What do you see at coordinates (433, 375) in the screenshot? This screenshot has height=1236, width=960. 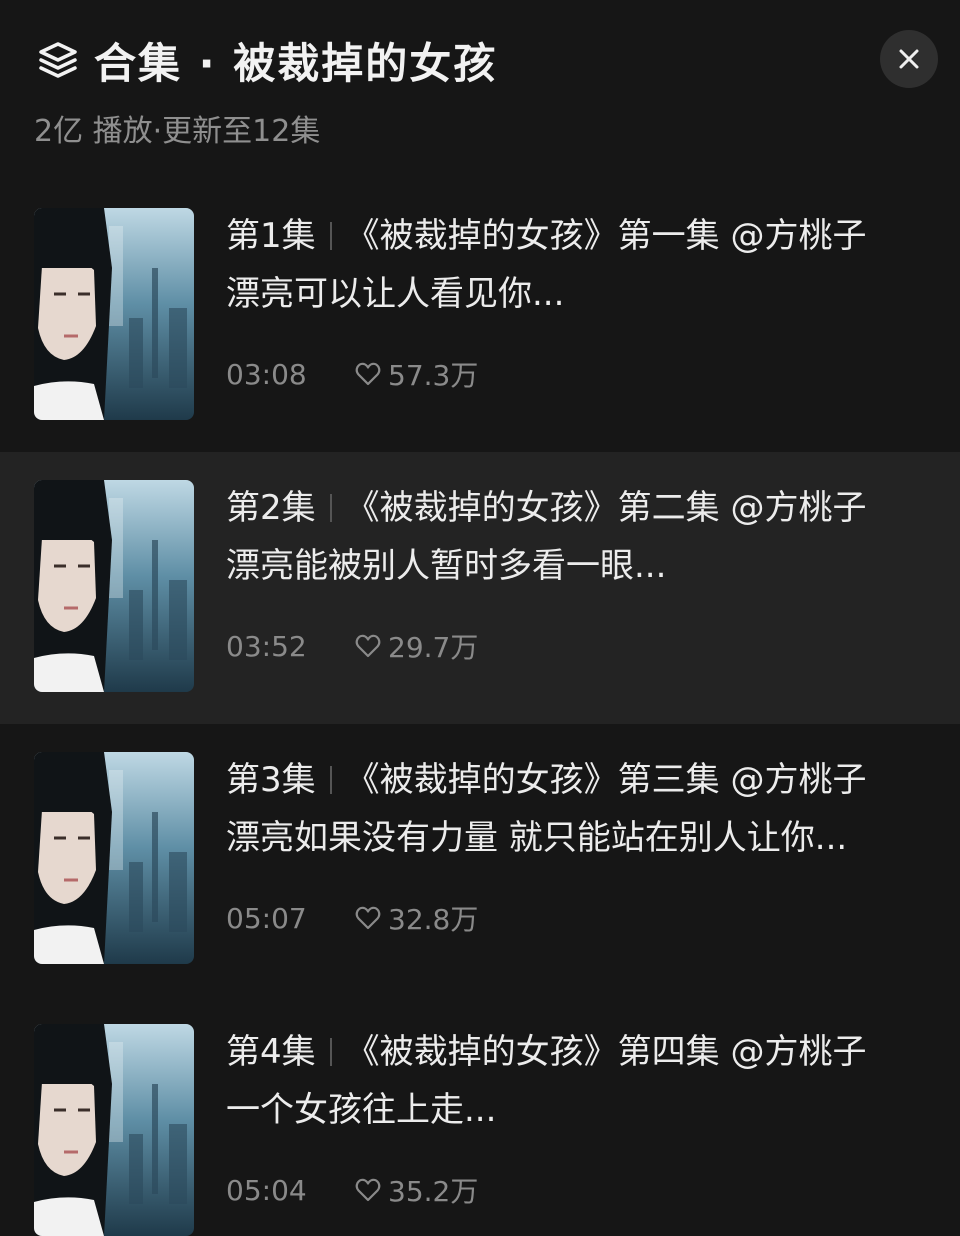 I see `episode-likes: 57.3万` at bounding box center [433, 375].